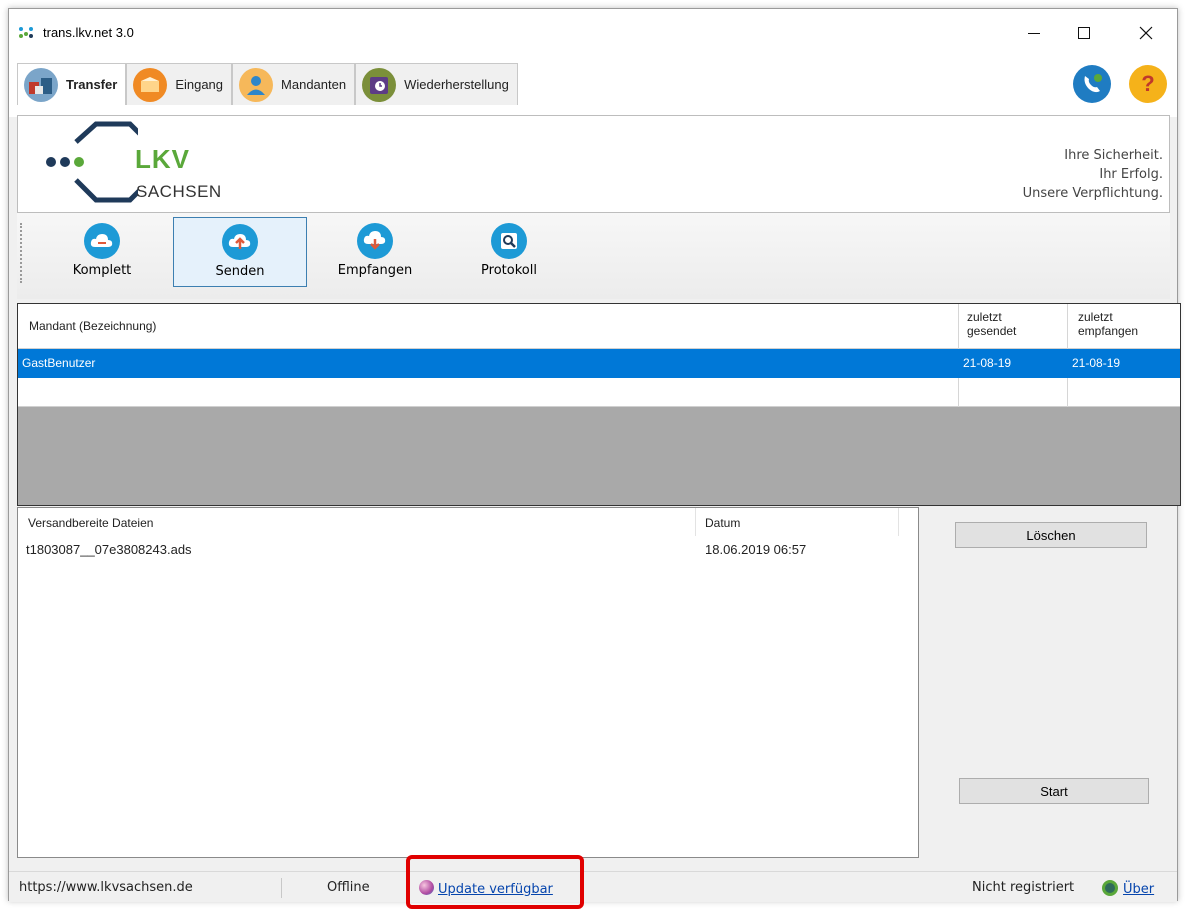  I want to click on sent-date-cell: 21-08-19, so click(987, 363).